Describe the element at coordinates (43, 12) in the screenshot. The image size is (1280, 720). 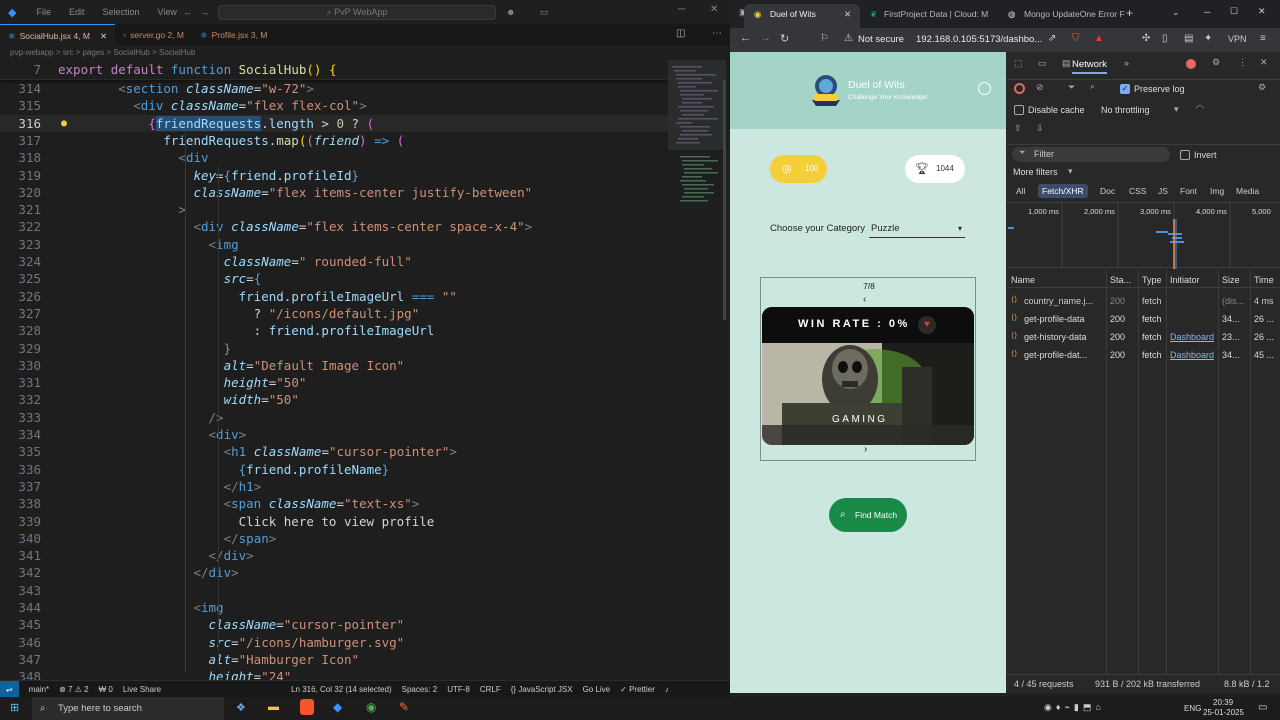
I see `menu-file: File` at that location.